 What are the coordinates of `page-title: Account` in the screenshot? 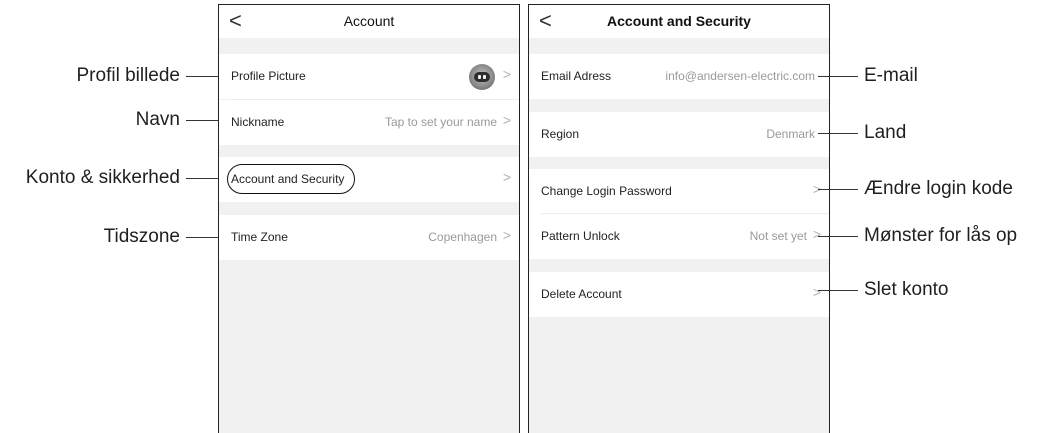 It's located at (369, 21).